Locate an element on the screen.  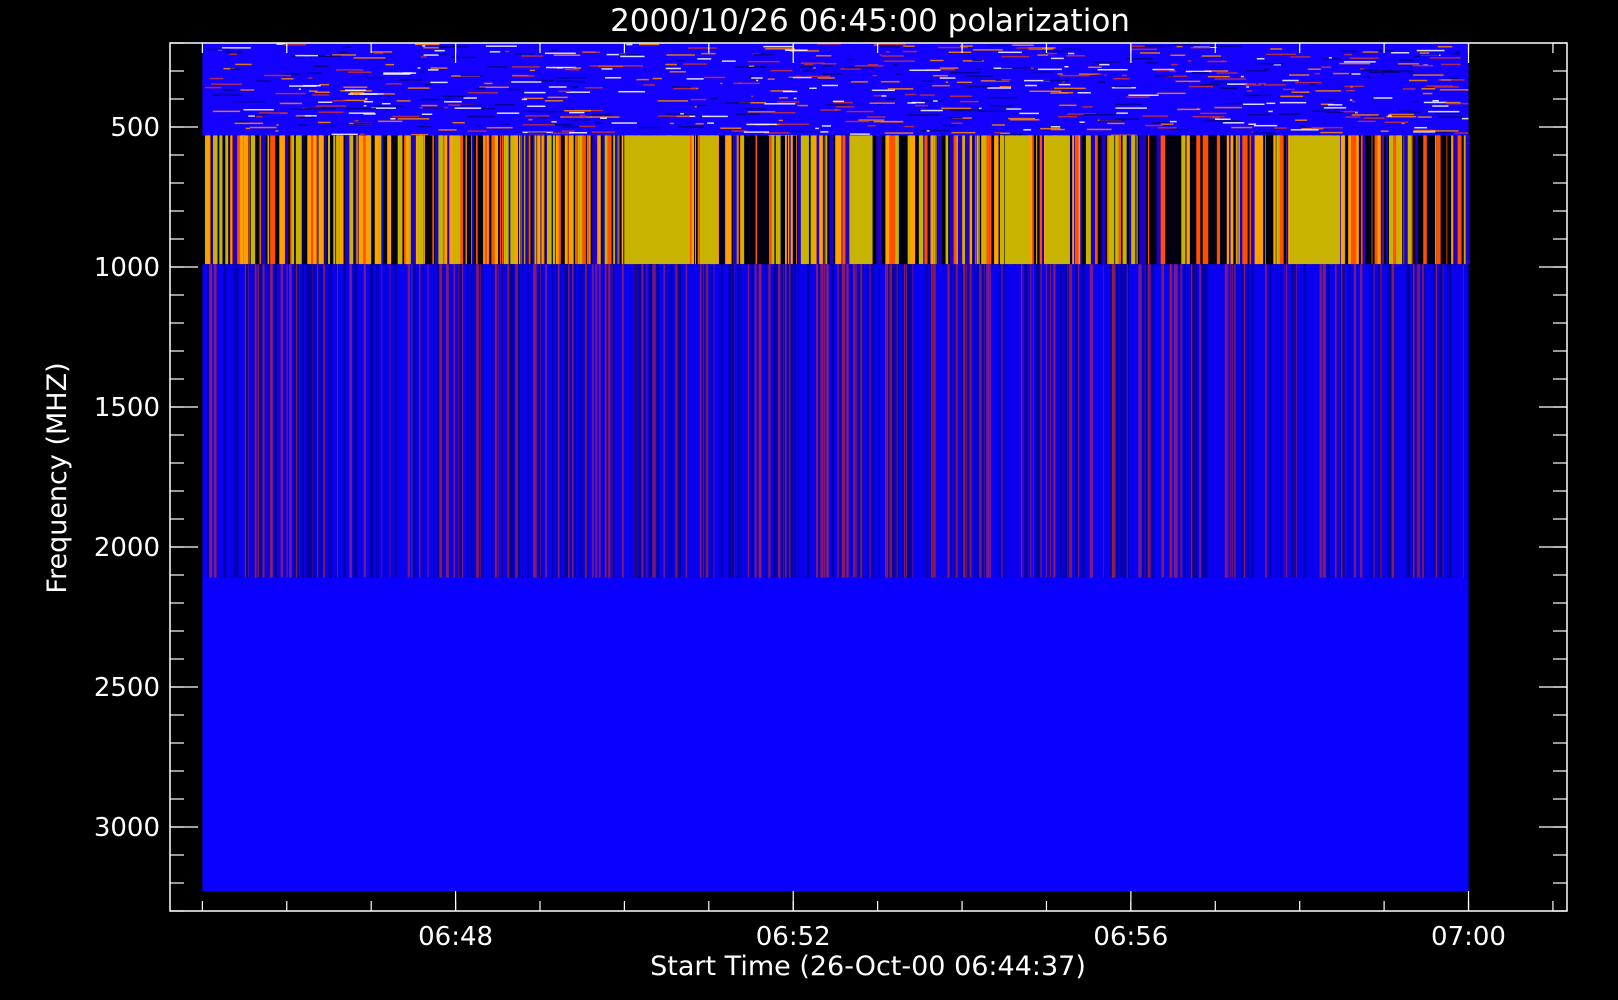
y-tick-label: 1500 is located at coordinates (127, 408).